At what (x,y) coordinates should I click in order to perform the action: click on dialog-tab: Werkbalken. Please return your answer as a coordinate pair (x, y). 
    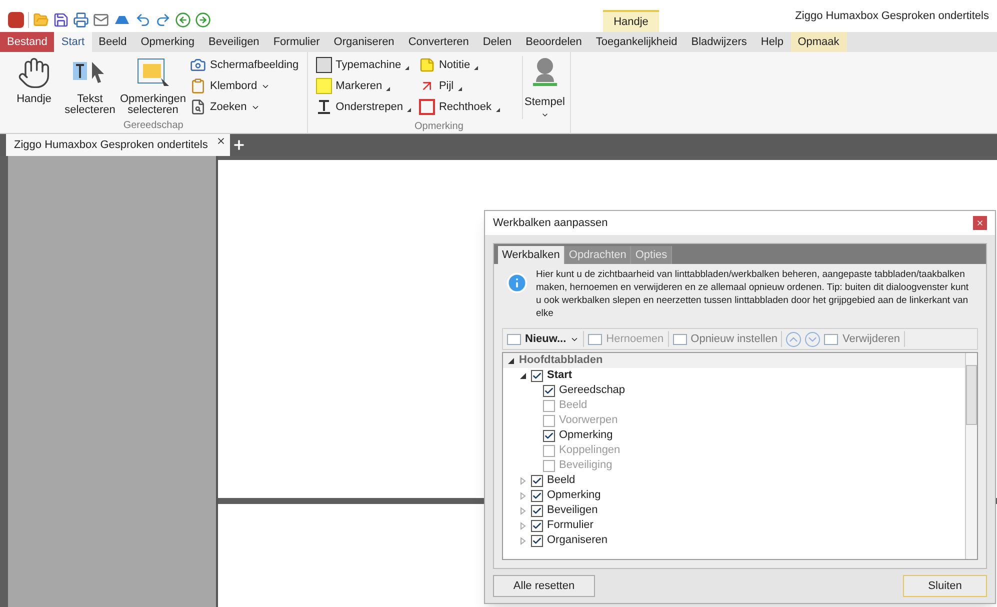
    Looking at the image, I should click on (531, 255).